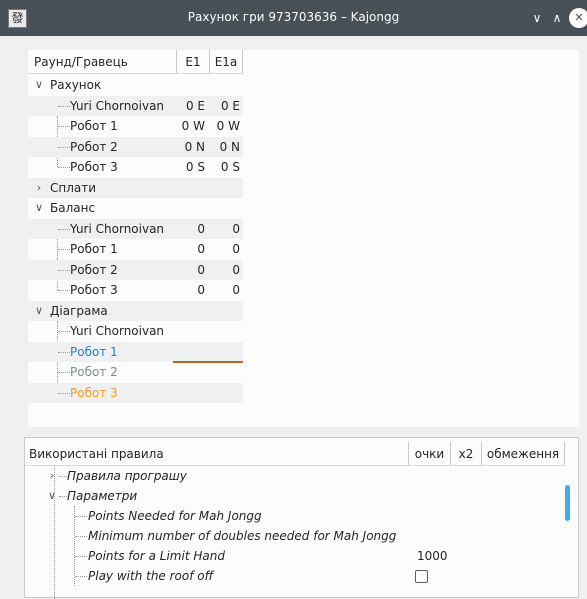 The image size is (587, 599). Describe the element at coordinates (135, 290) in the screenshot. I see `tree-player-row: Робот 3 0 0` at that location.